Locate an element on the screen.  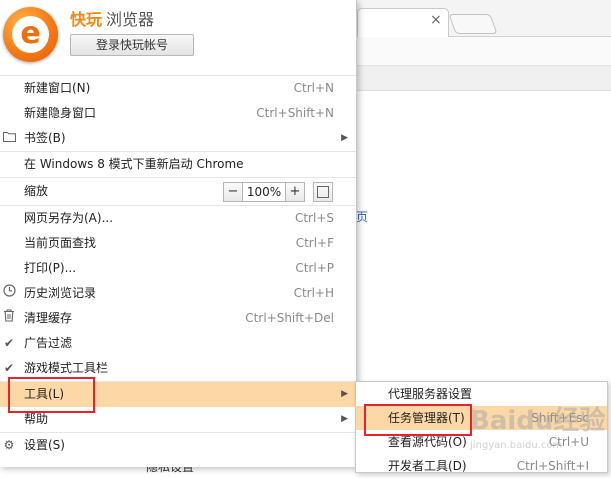
menu-item-shortcut: Ctrl+Shift+N is located at coordinates (295, 113).